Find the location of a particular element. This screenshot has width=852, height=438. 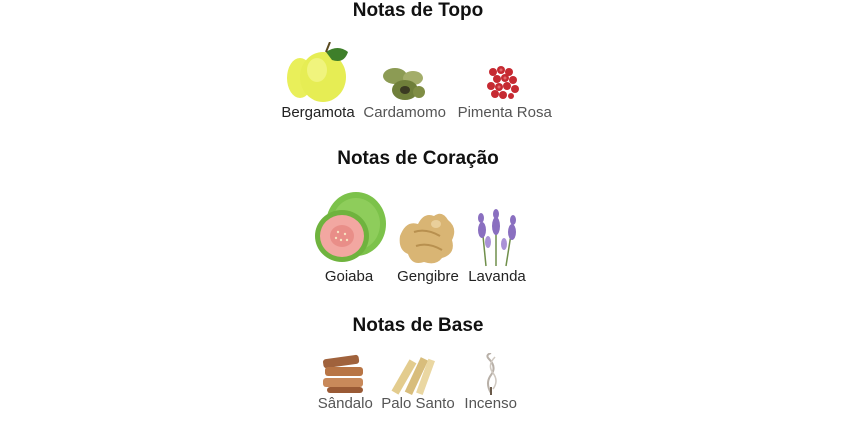

note-gengibre: Gengibre is located at coordinates (428, 246).